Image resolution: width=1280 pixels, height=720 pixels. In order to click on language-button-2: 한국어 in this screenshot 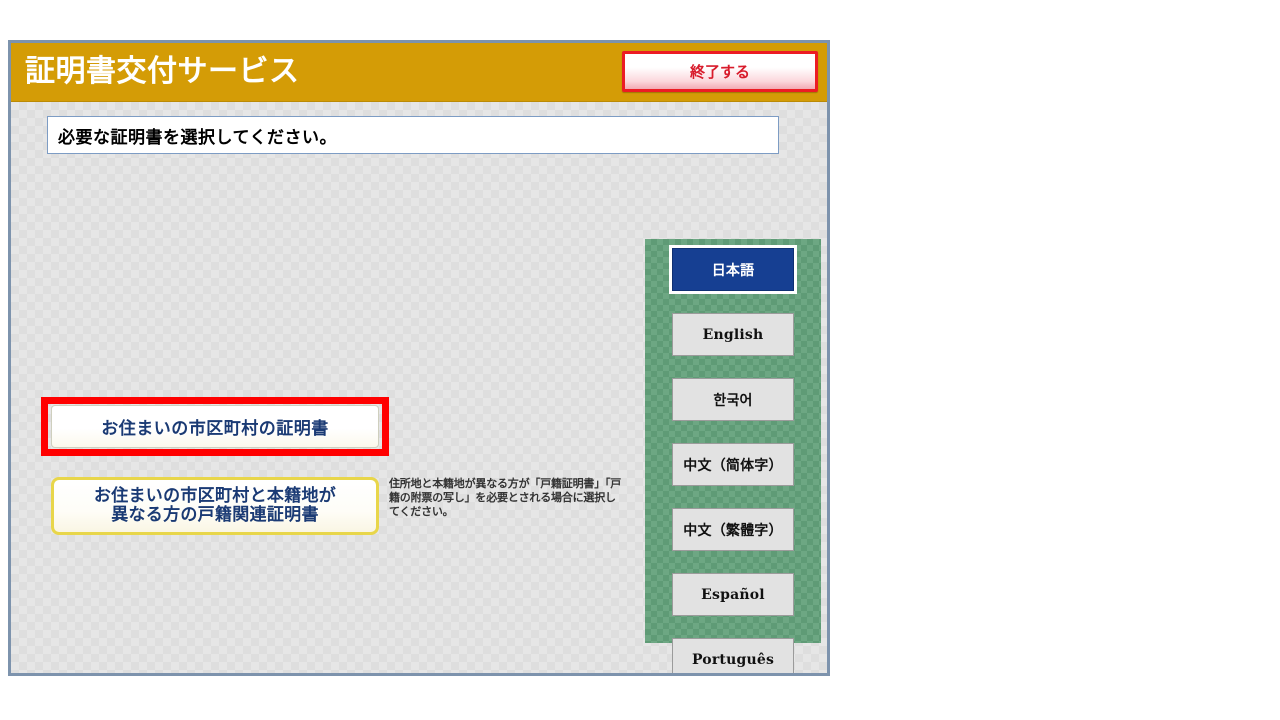, I will do `click(733, 399)`.